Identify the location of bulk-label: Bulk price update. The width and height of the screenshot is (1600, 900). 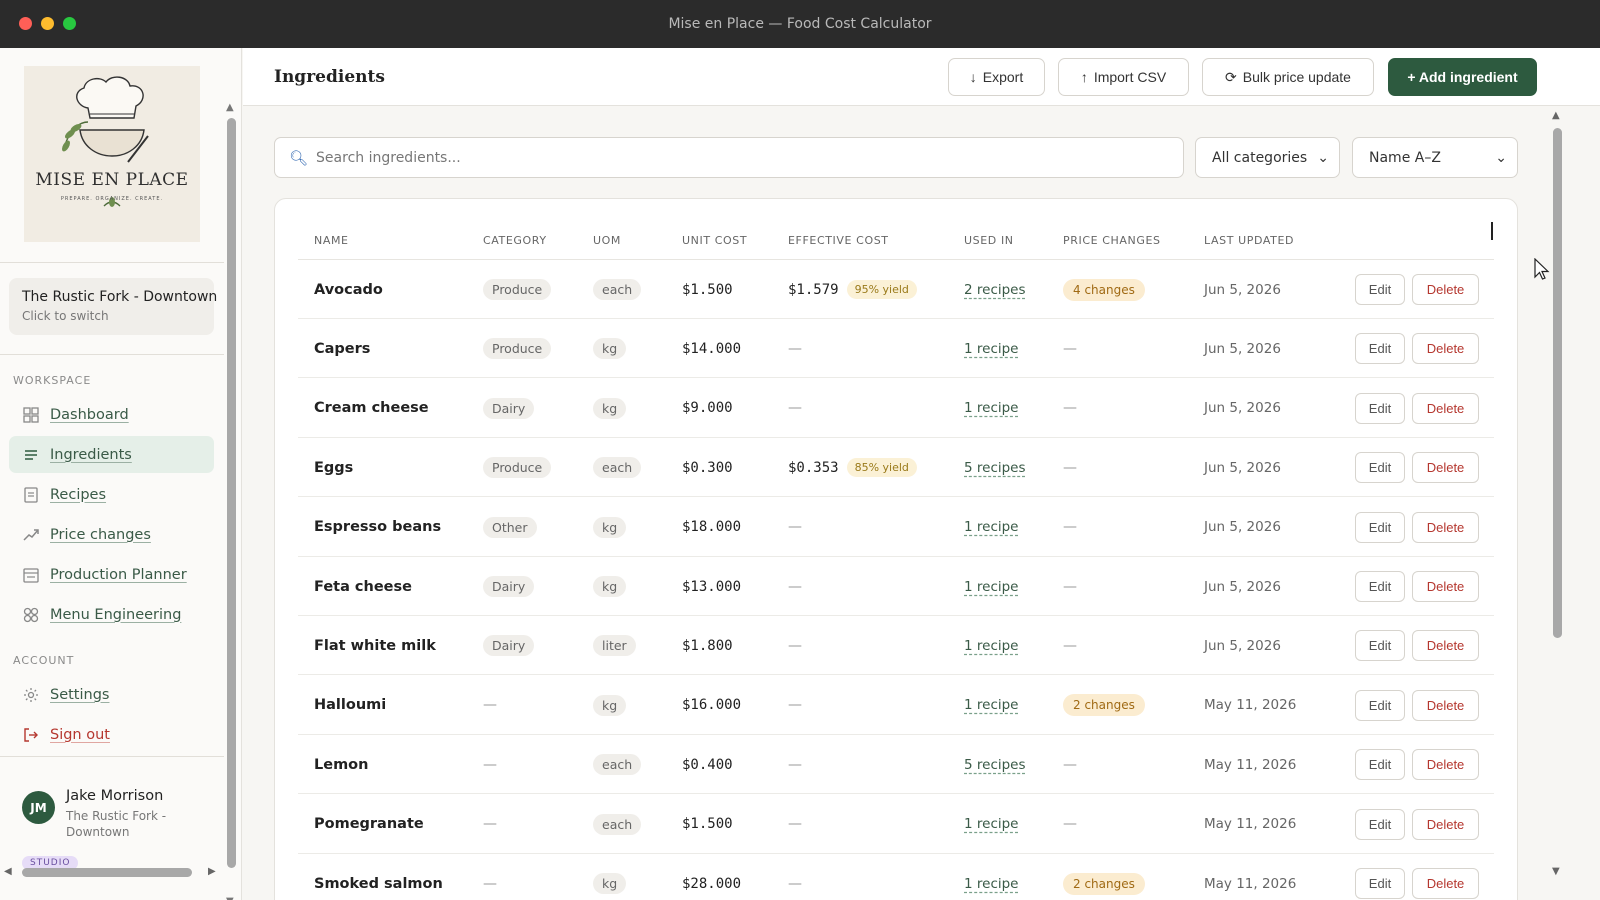
(1296, 77).